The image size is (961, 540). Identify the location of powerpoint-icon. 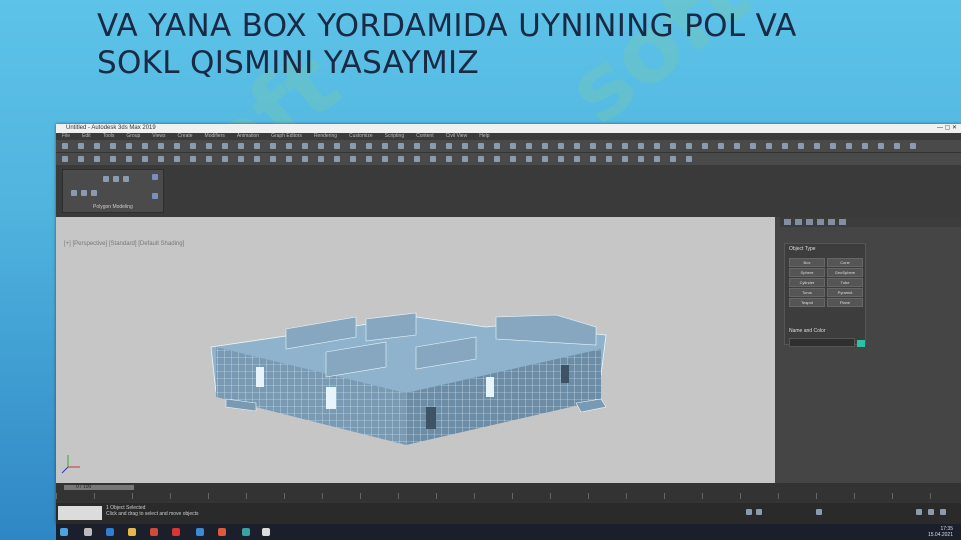
(222, 532).